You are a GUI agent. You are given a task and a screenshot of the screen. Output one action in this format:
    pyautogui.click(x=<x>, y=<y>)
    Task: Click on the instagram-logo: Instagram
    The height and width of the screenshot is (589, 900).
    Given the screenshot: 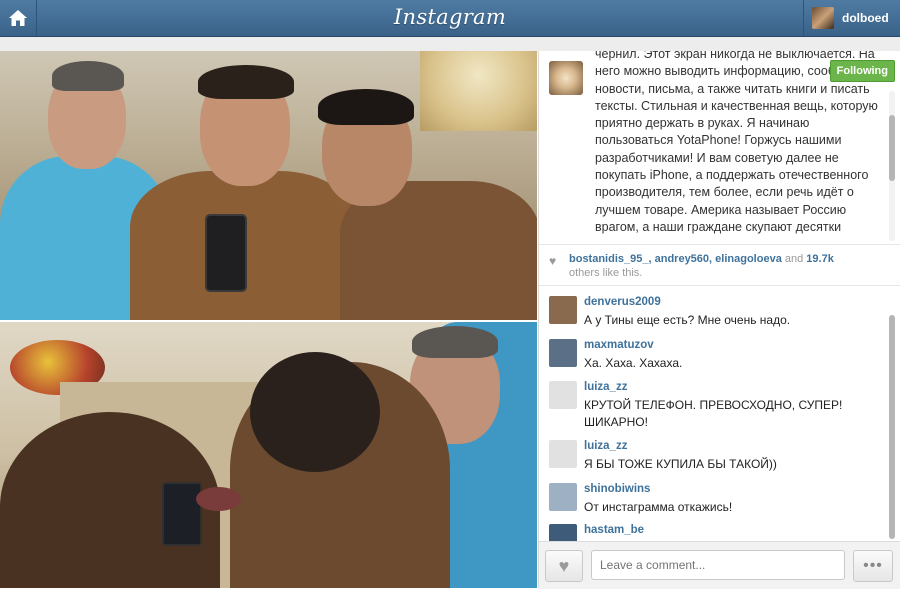 What is the action you would take?
    pyautogui.click(x=450, y=17)
    